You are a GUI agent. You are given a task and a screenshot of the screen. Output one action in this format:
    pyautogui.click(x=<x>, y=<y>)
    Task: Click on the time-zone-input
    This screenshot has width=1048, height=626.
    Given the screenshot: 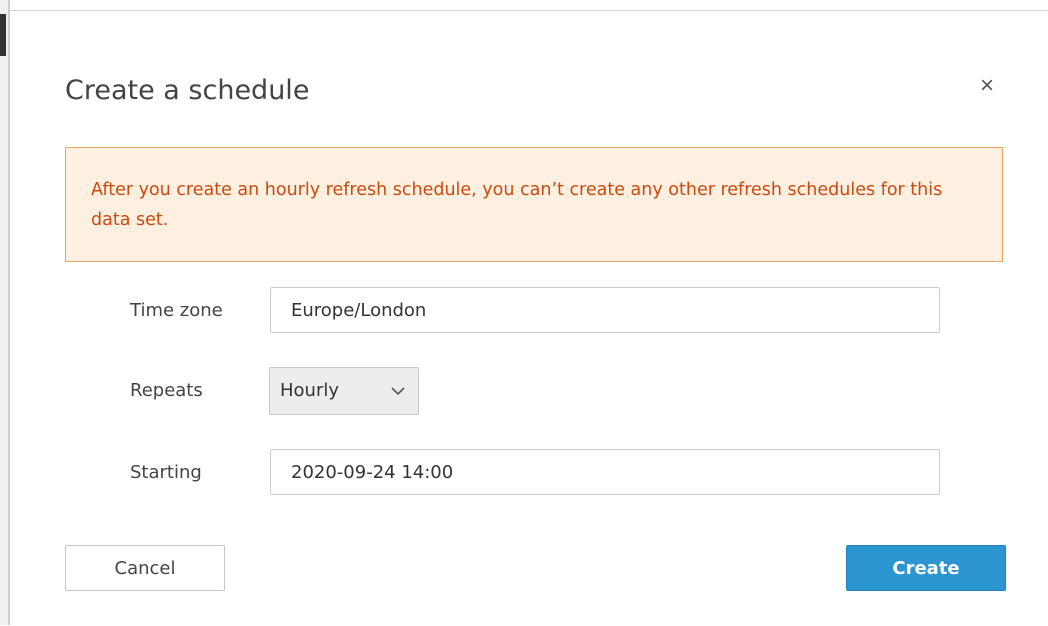 What is the action you would take?
    pyautogui.click(x=605, y=310)
    